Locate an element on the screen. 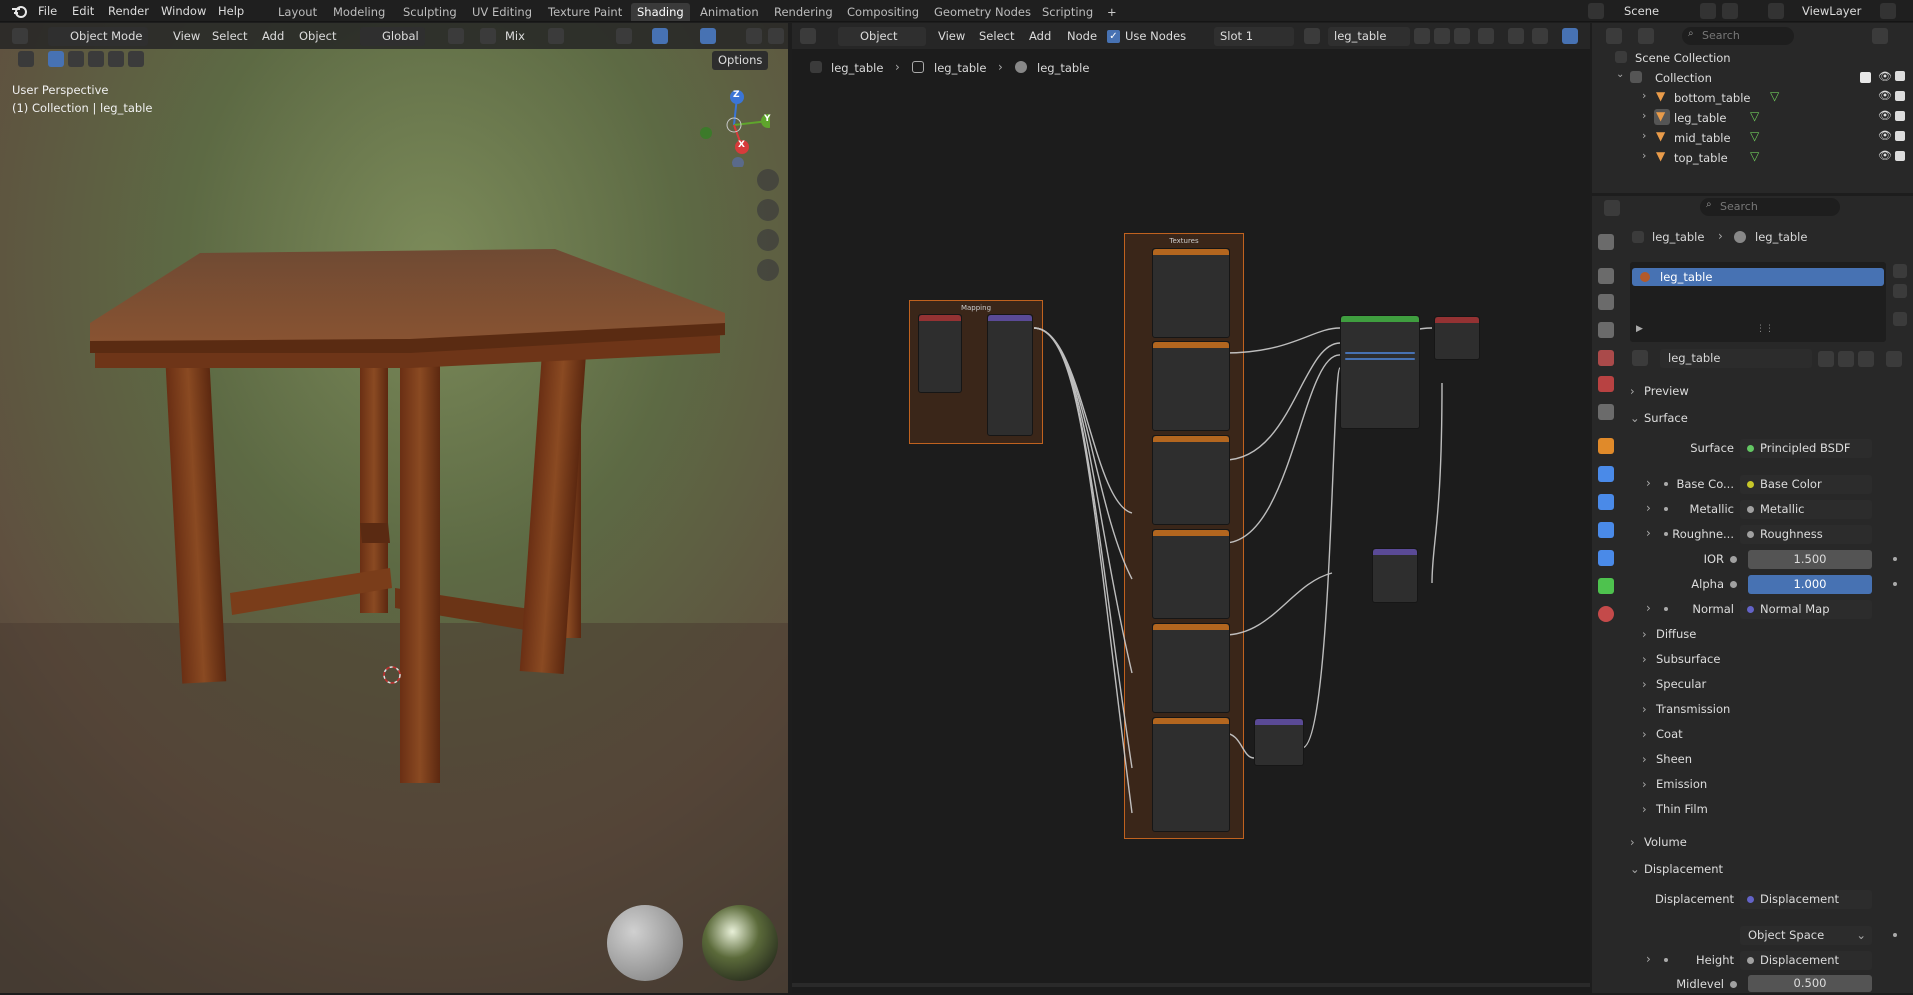  select-intersect-icon is located at coordinates (136, 59).